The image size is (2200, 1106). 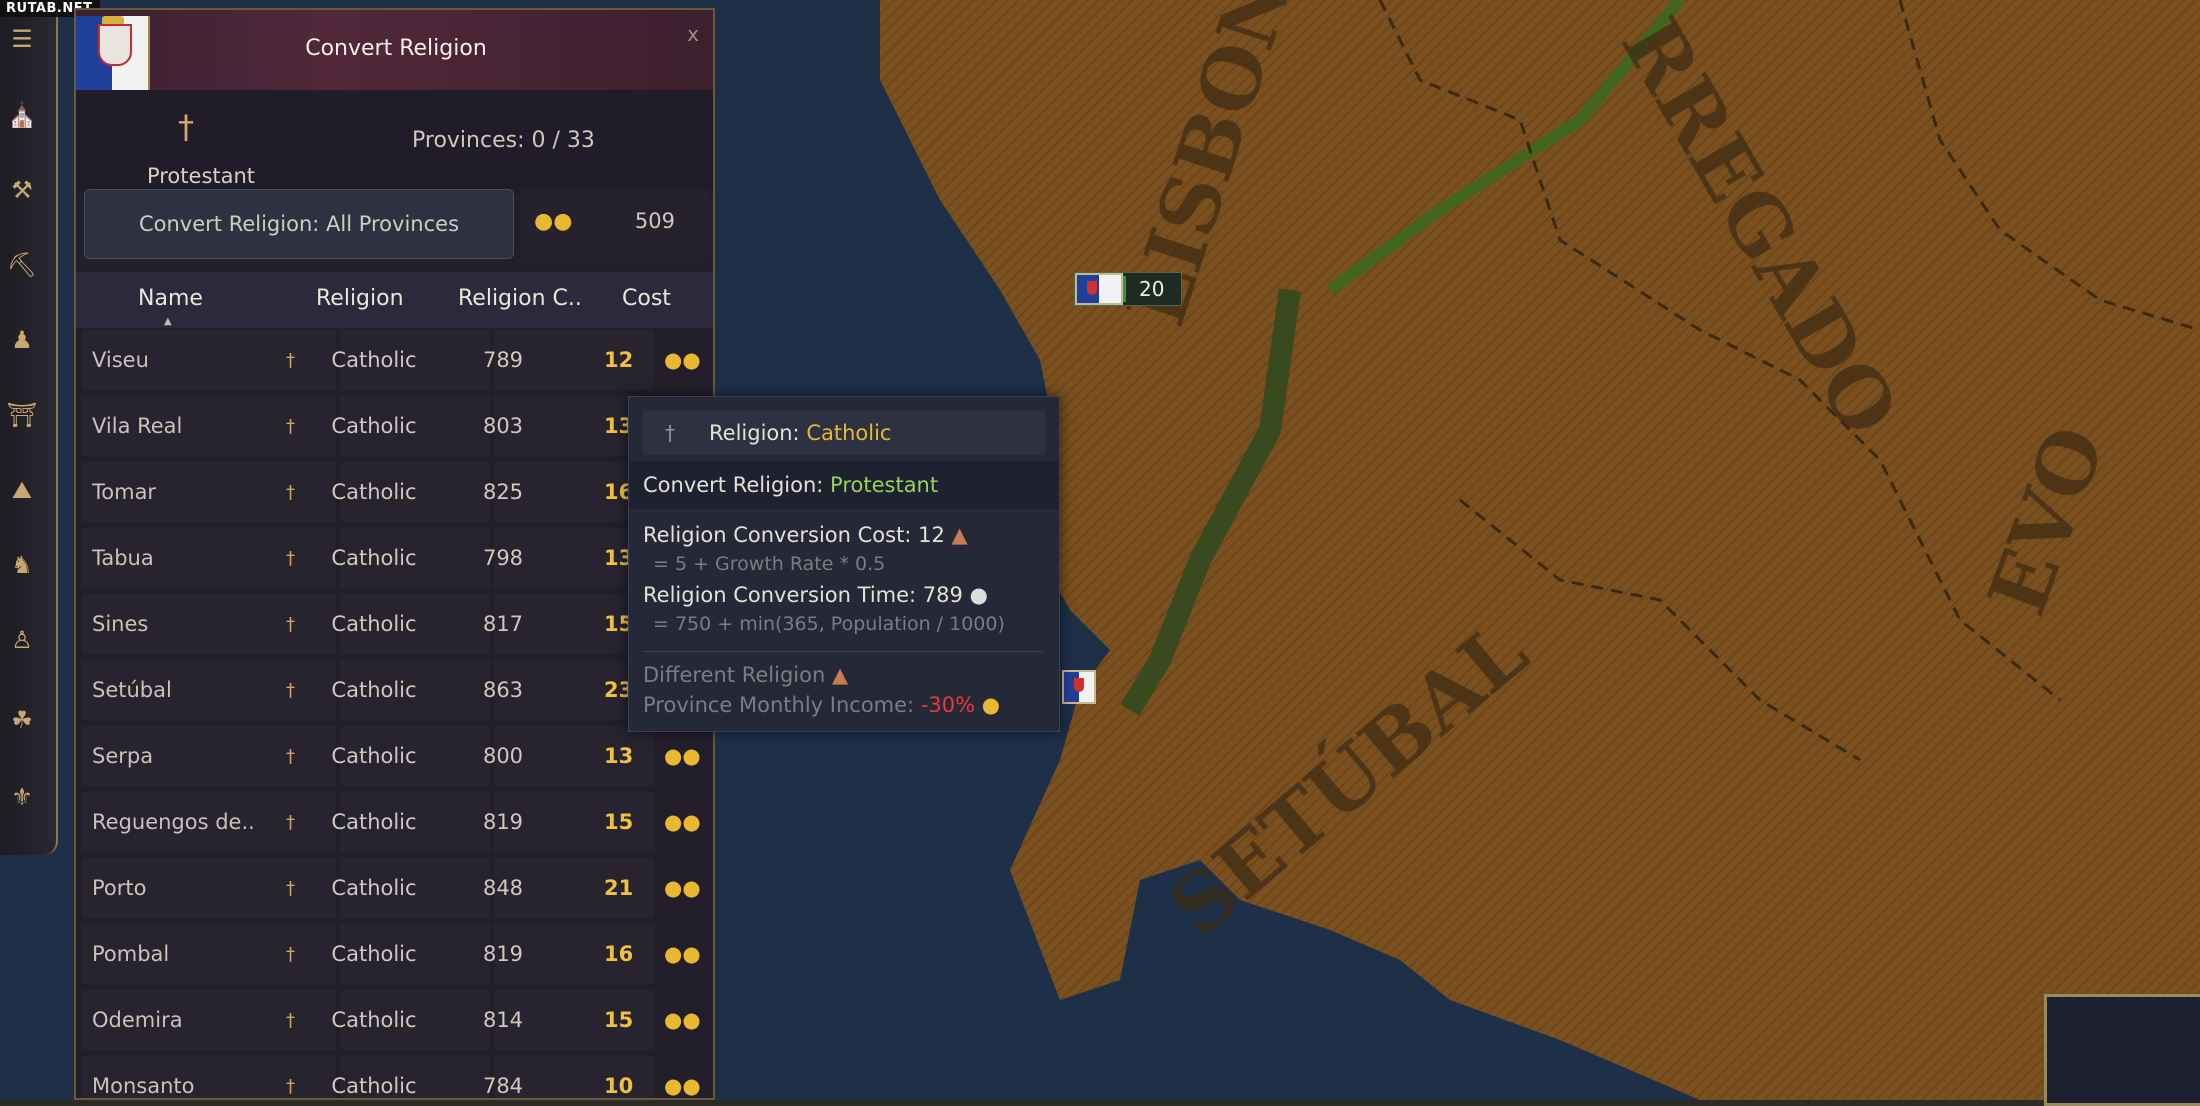 What do you see at coordinates (843, 651) in the screenshot?
I see `tooltip-divider` at bounding box center [843, 651].